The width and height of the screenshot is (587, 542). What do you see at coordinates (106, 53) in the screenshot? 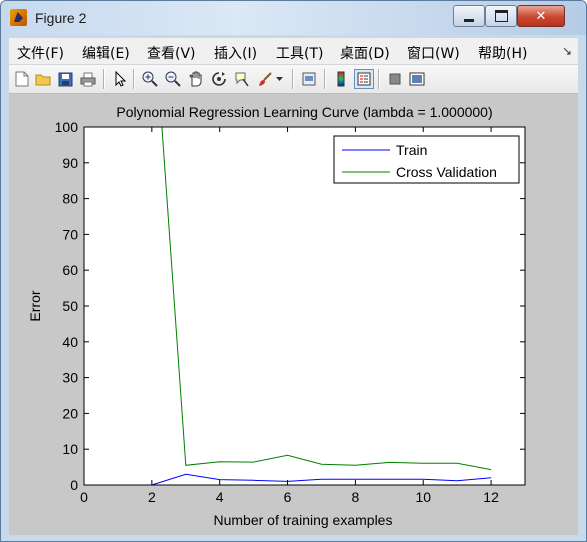
I see `menu-edit: 编辑(E)` at bounding box center [106, 53].